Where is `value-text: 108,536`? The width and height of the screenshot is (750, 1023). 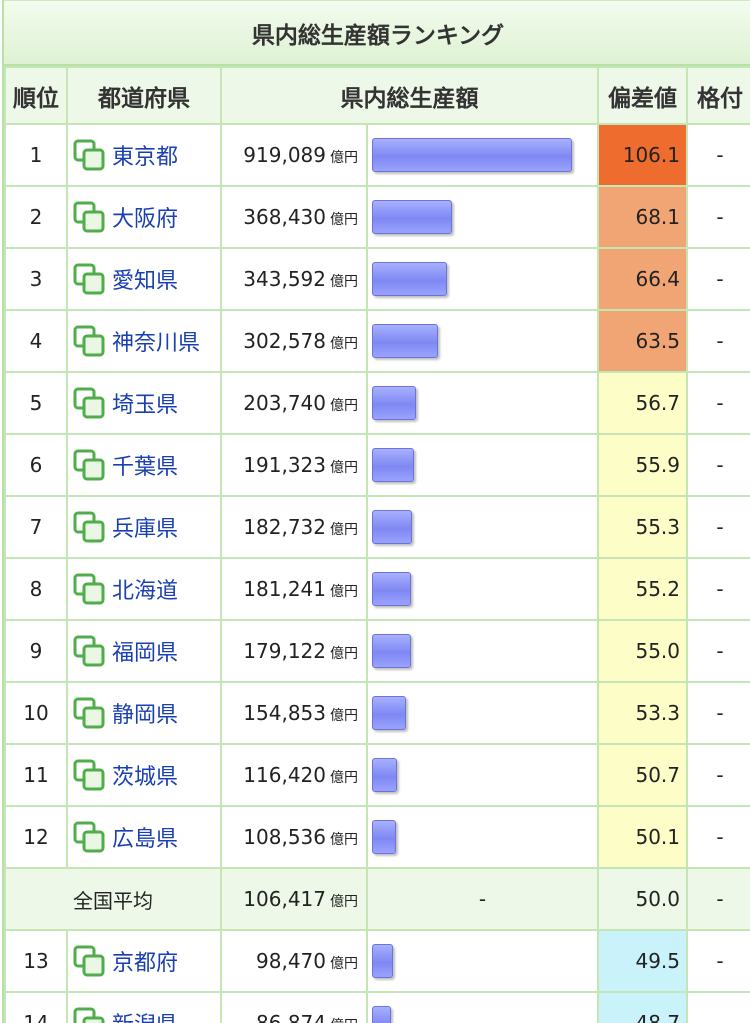
value-text: 108,536 is located at coordinates (284, 837).